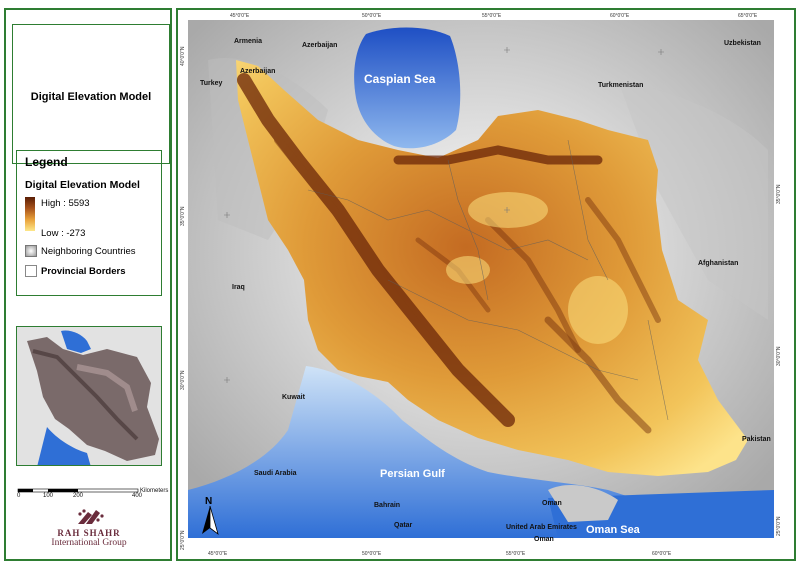  Describe the element at coordinates (89, 543) in the screenshot. I see `logo-subtitle: International Group` at that location.